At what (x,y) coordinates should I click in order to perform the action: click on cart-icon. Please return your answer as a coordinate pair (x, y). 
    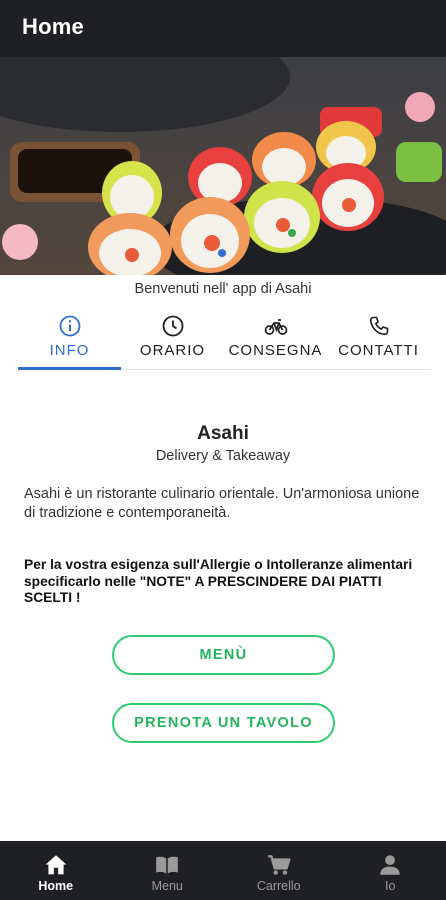
    Looking at the image, I should click on (279, 865).